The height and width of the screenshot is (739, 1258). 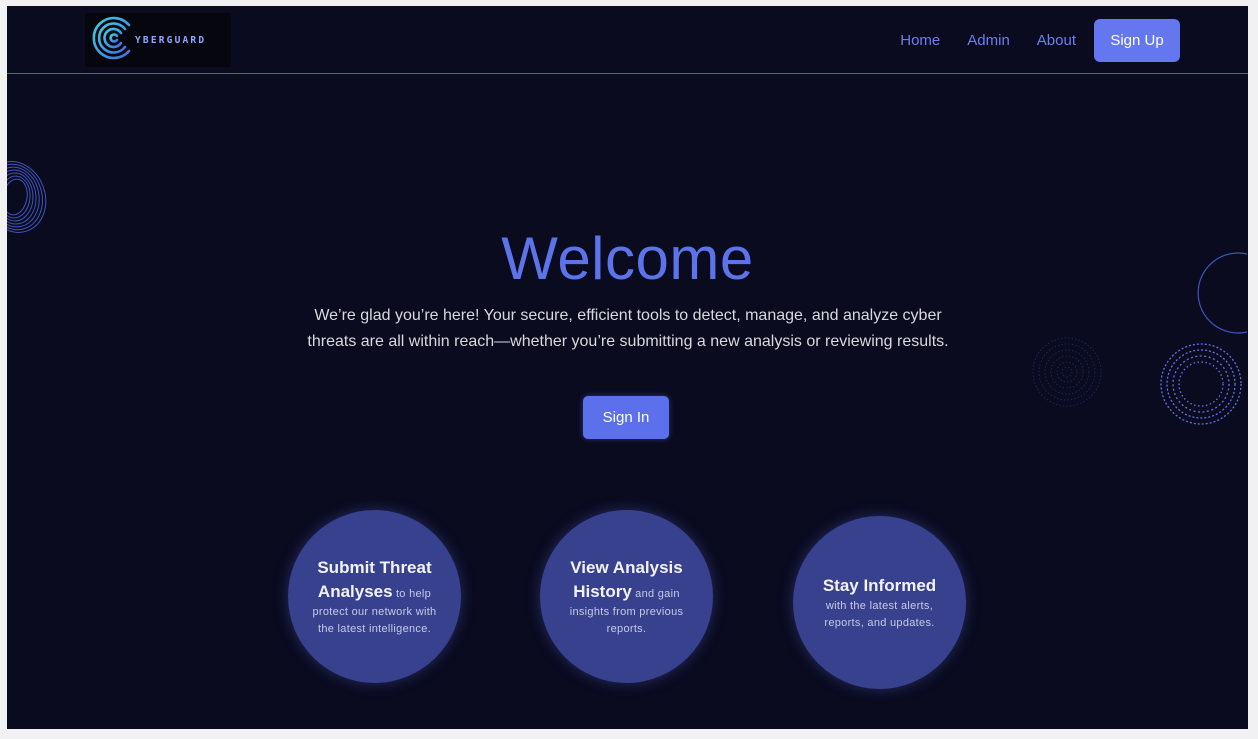 What do you see at coordinates (171, 40) in the screenshot?
I see `brand-name: YBERGUARD` at bounding box center [171, 40].